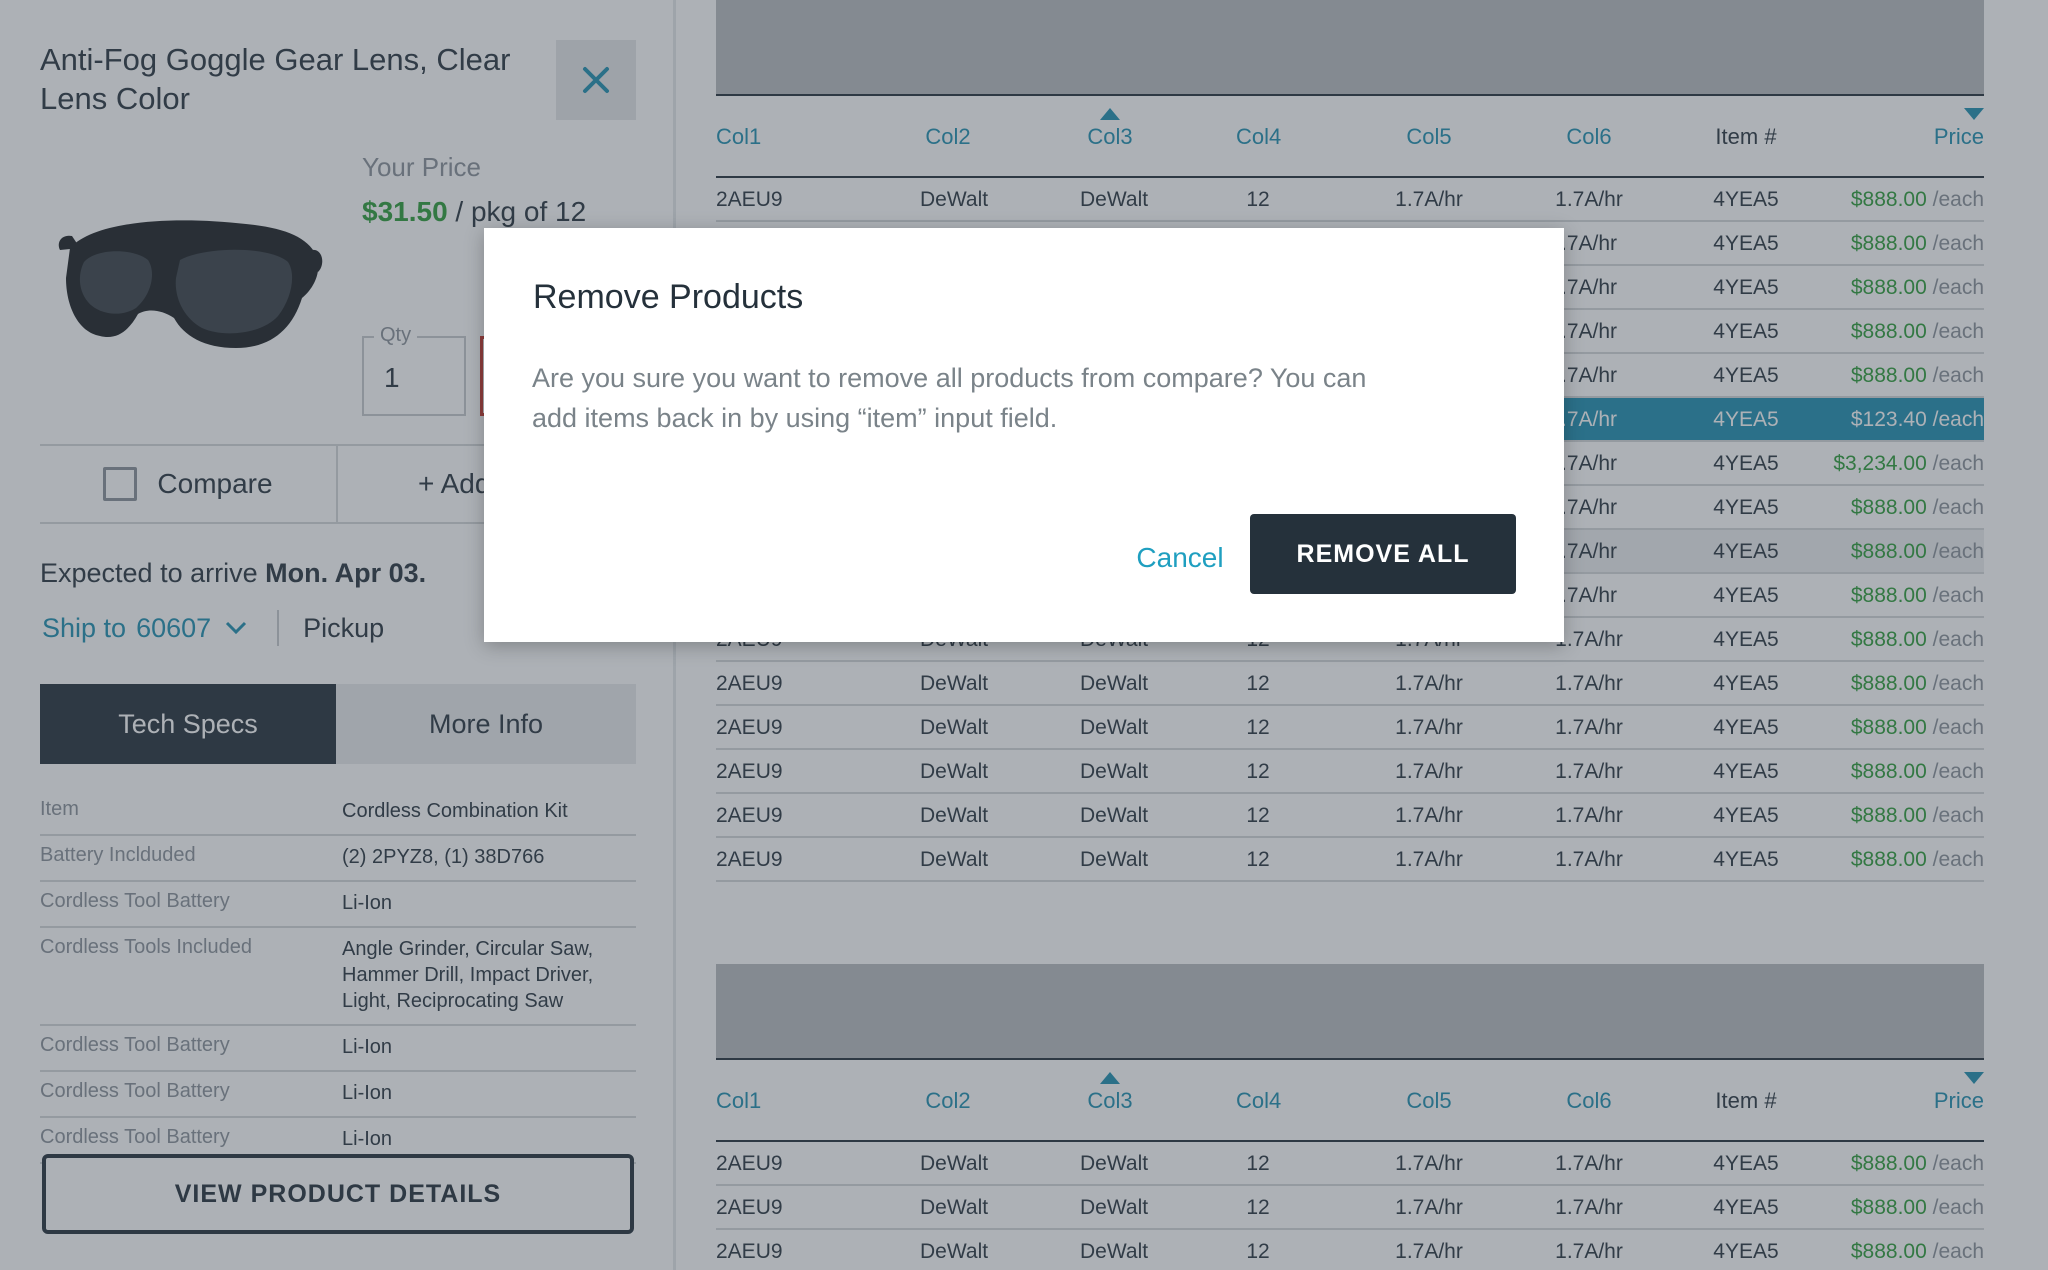  Describe the element at coordinates (668, 297) in the screenshot. I see `dialog-title: Remove Products` at that location.